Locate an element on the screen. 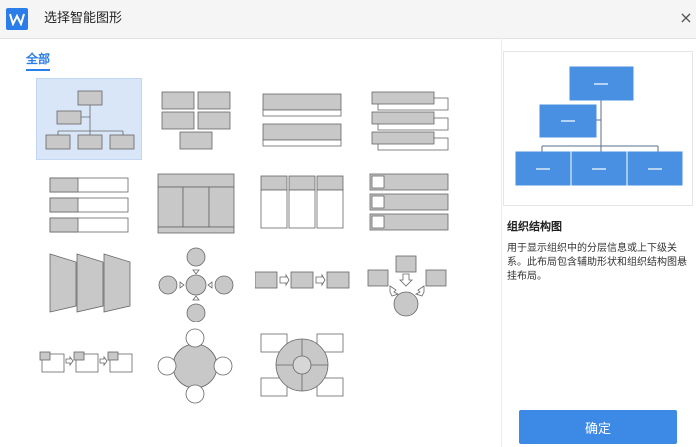 The image size is (696, 447). layout-thumb-org-chart is located at coordinates (89, 119).